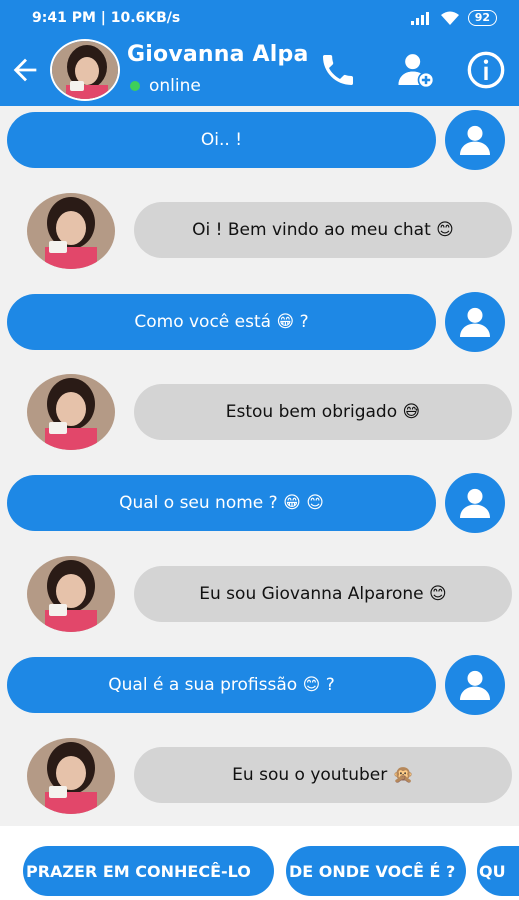 Image resolution: width=519 pixels, height=900 pixels. I want to click on battery-indicator: 92, so click(482, 18).